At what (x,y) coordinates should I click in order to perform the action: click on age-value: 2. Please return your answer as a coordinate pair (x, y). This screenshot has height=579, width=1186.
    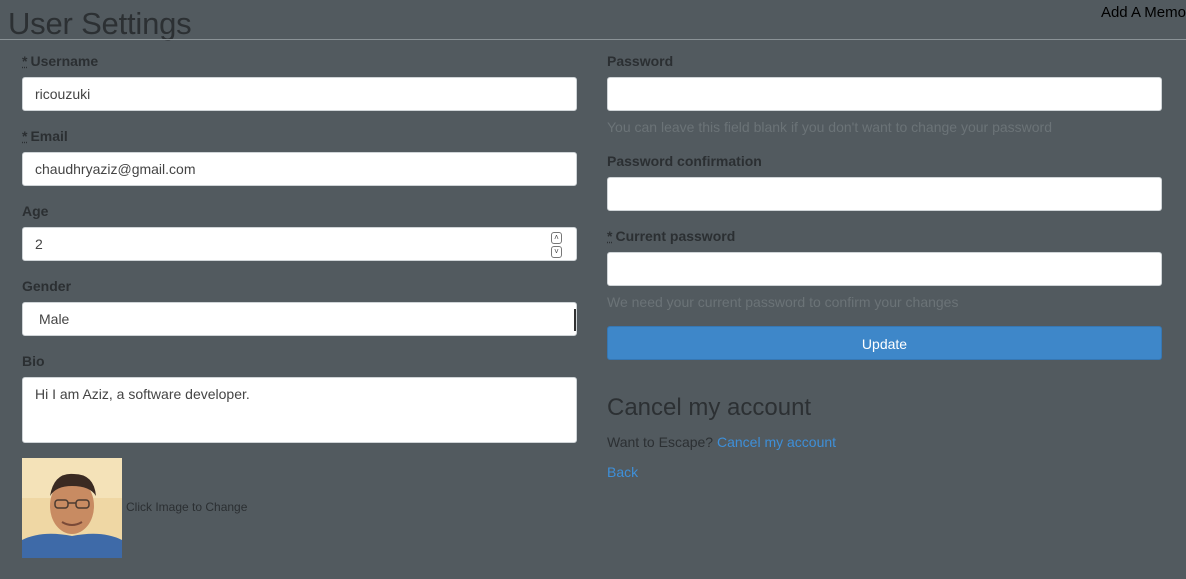
    Looking at the image, I should click on (39, 244).